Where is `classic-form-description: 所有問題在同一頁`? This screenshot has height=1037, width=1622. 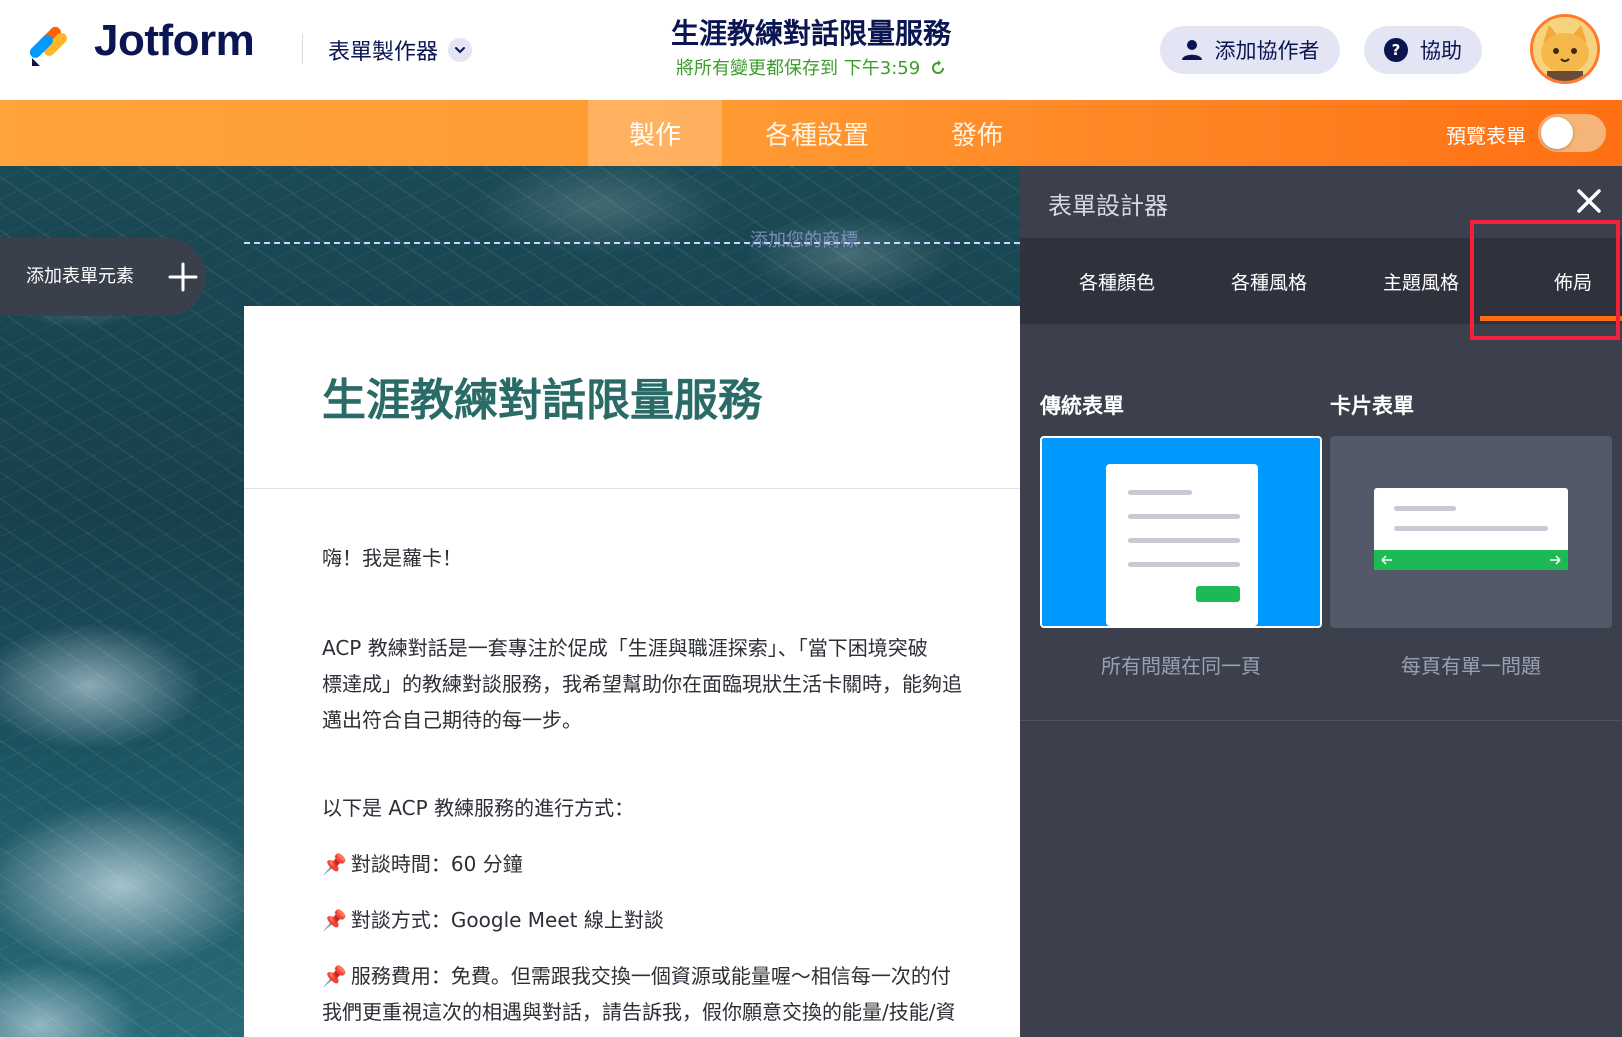
classic-form-description: 所有問題在同一頁 is located at coordinates (1181, 666).